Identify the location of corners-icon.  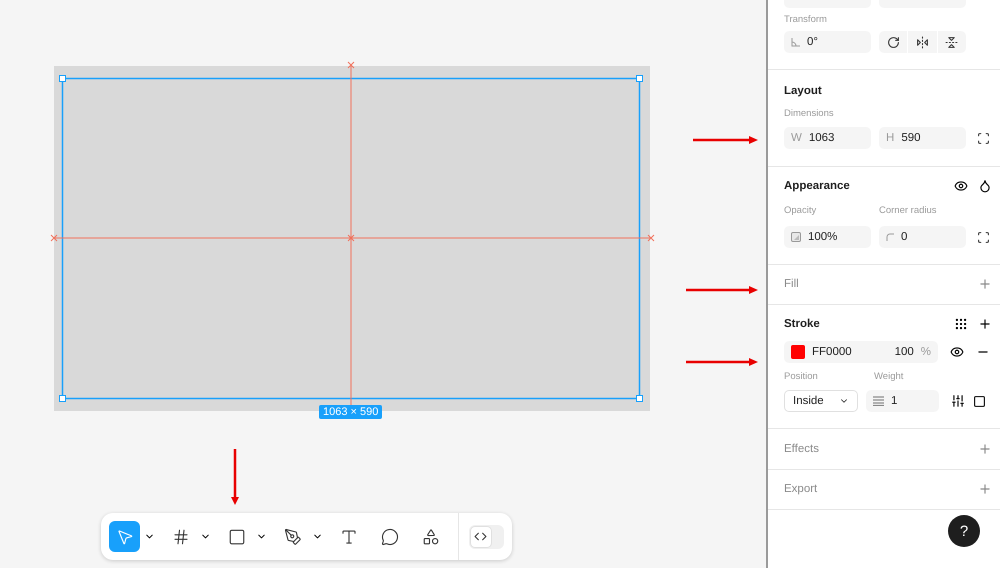
(983, 237).